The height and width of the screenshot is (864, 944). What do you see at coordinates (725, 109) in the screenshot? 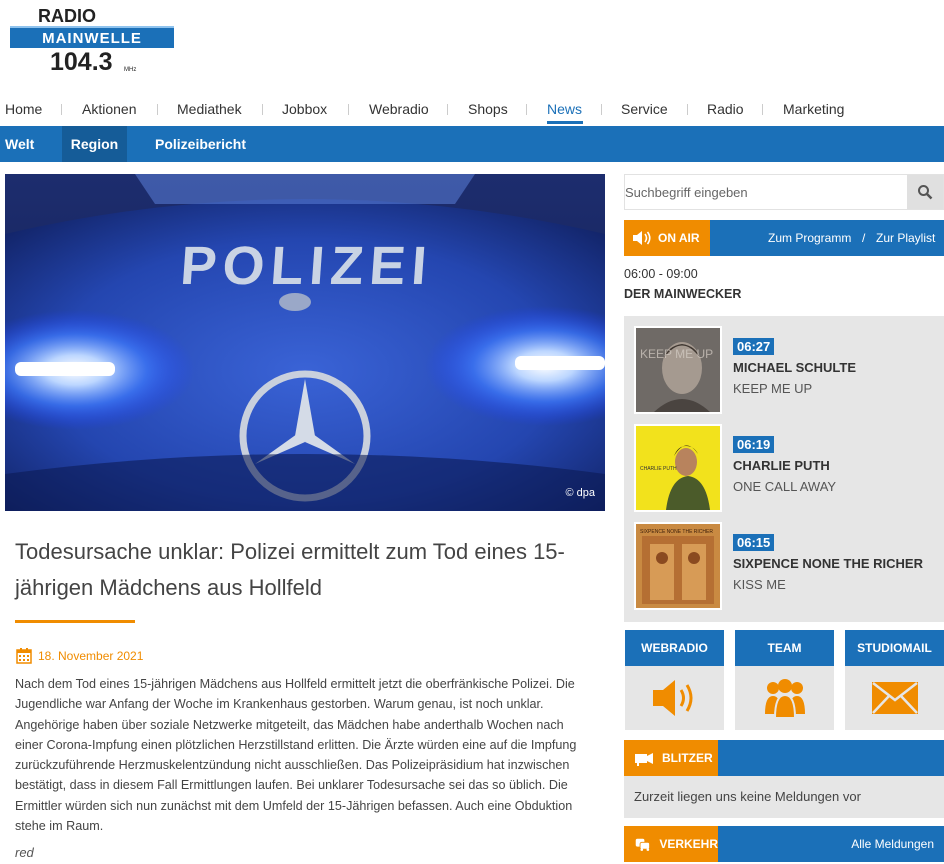
I see `nav-radio: Radio` at bounding box center [725, 109].